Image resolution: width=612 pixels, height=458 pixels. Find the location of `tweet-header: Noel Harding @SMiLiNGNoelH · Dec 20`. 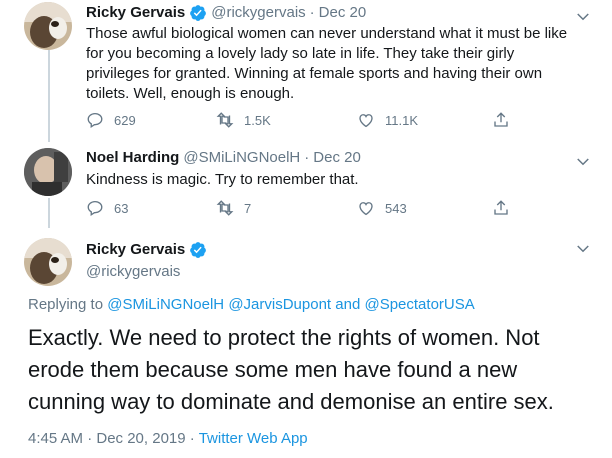

tweet-header: Noel Harding @SMiLiNGNoelH · Dec 20 is located at coordinates (223, 158).